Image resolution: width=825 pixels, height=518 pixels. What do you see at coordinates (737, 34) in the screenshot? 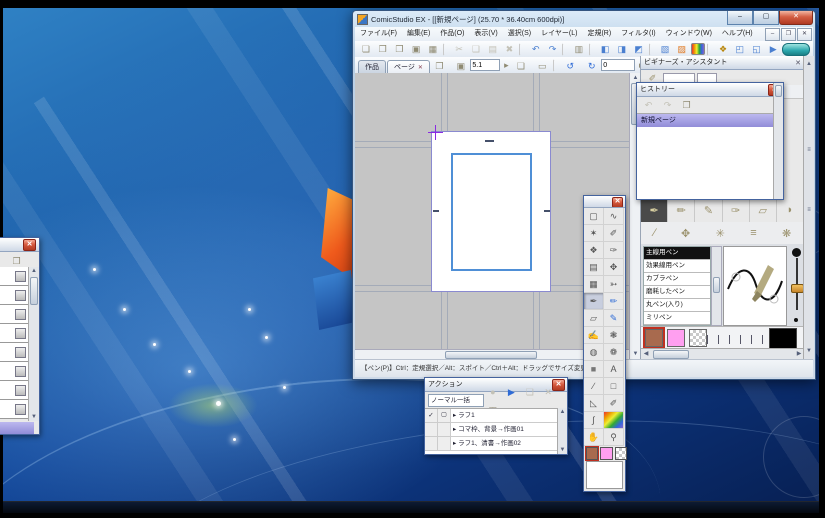
I see `menu-item: ヘルプ(H)` at bounding box center [737, 34].